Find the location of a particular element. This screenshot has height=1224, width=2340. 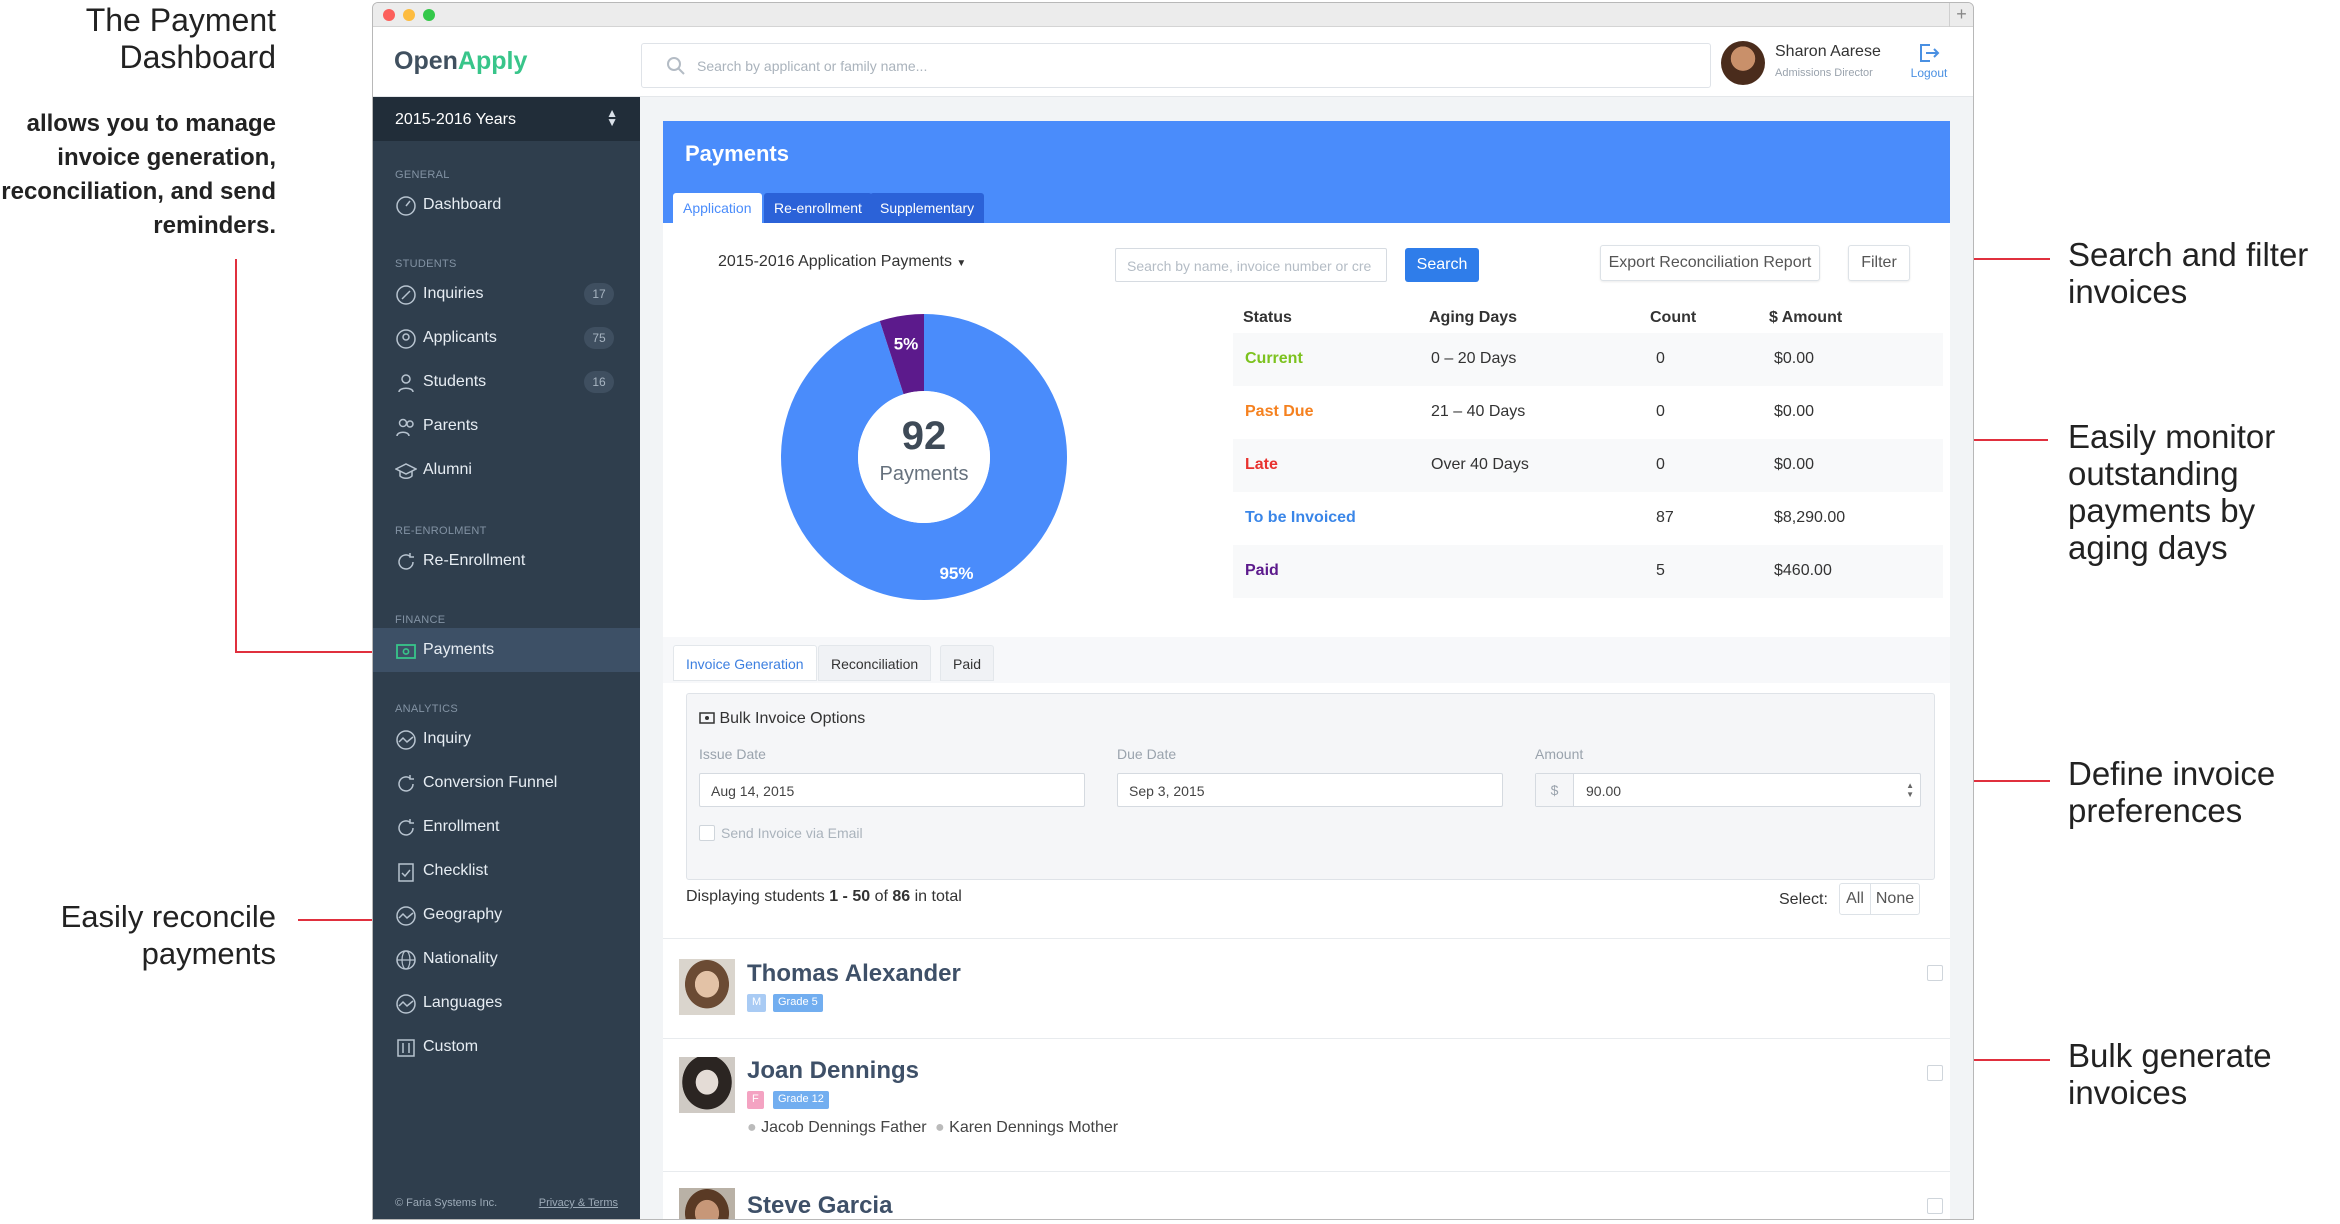

refresh-icon is located at coordinates (406, 561).